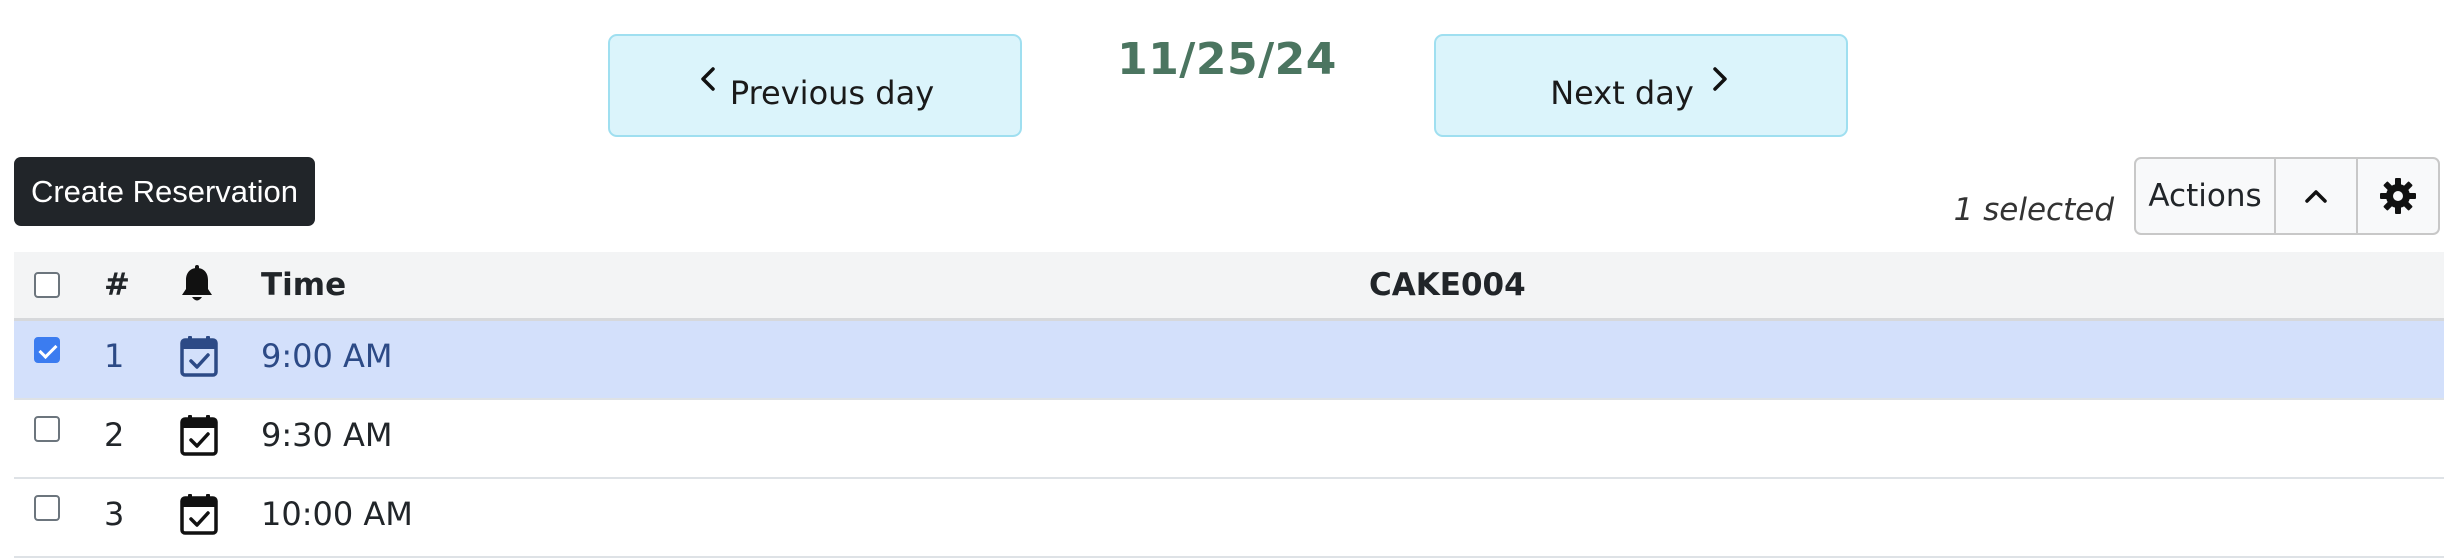 This screenshot has width=2451, height=558. I want to click on table-header: # Time CAKE004, so click(1229, 286).